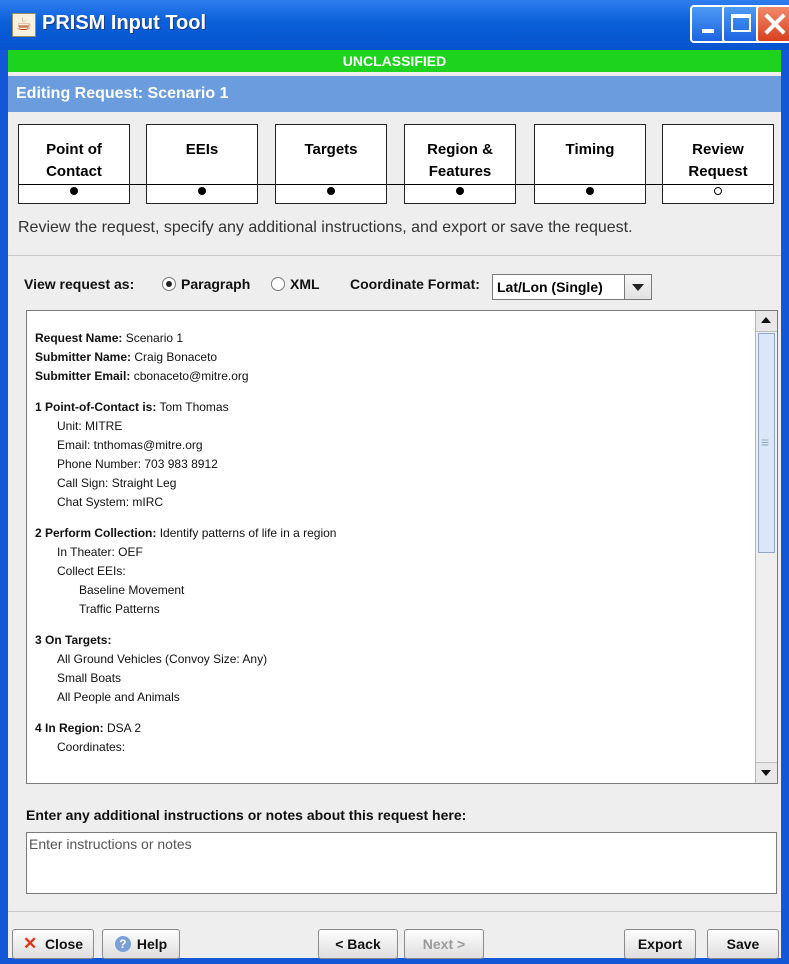  I want to click on back-button-label: < Back, so click(358, 944).